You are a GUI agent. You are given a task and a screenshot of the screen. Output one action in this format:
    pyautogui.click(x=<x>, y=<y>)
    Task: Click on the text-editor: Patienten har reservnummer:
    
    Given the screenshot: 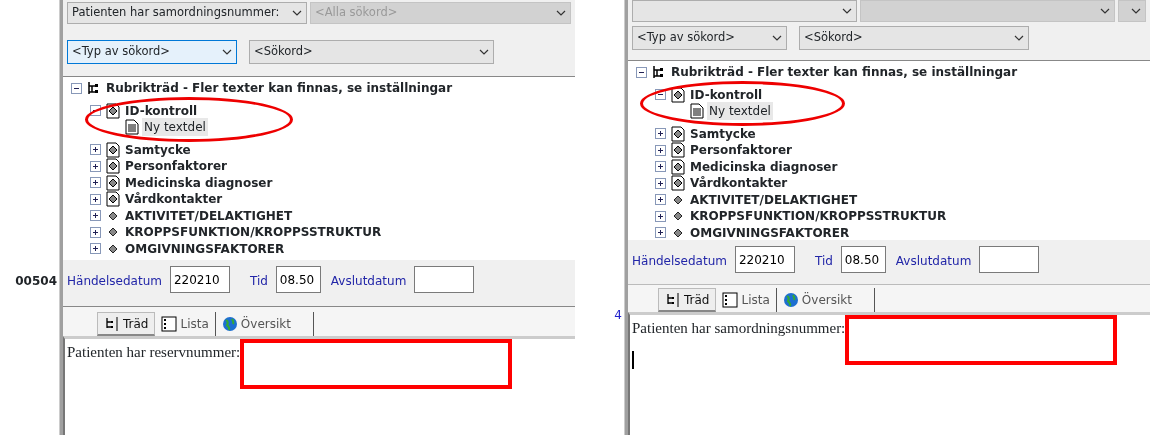 What is the action you would take?
    pyautogui.click(x=319, y=385)
    